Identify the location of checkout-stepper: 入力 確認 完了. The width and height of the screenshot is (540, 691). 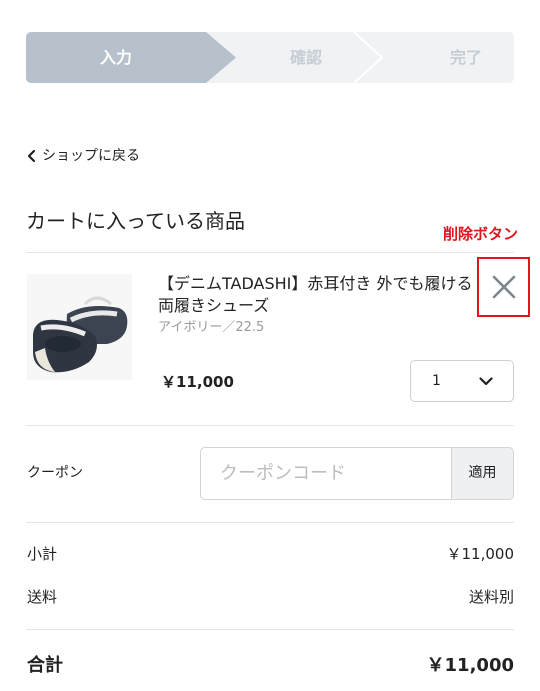
(270, 57).